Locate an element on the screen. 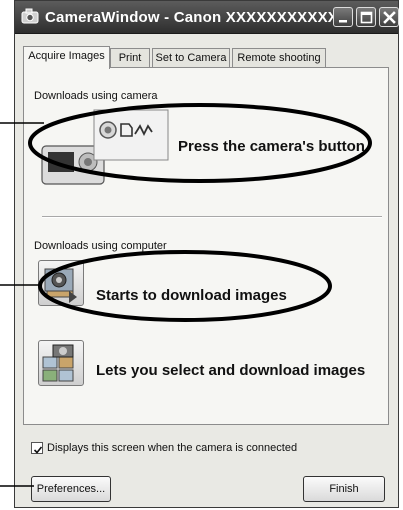 This screenshot has width=403, height=510. callout-ellipse-download is located at coordinates (185, 286).